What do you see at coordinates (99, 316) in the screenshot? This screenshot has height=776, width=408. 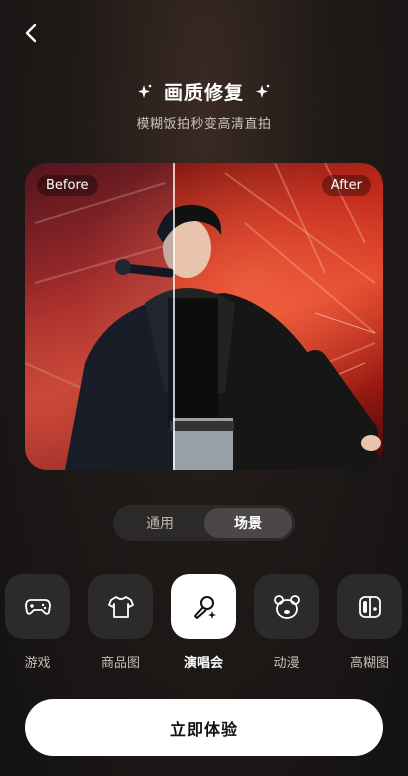 I see `before-half-overlay` at bounding box center [99, 316].